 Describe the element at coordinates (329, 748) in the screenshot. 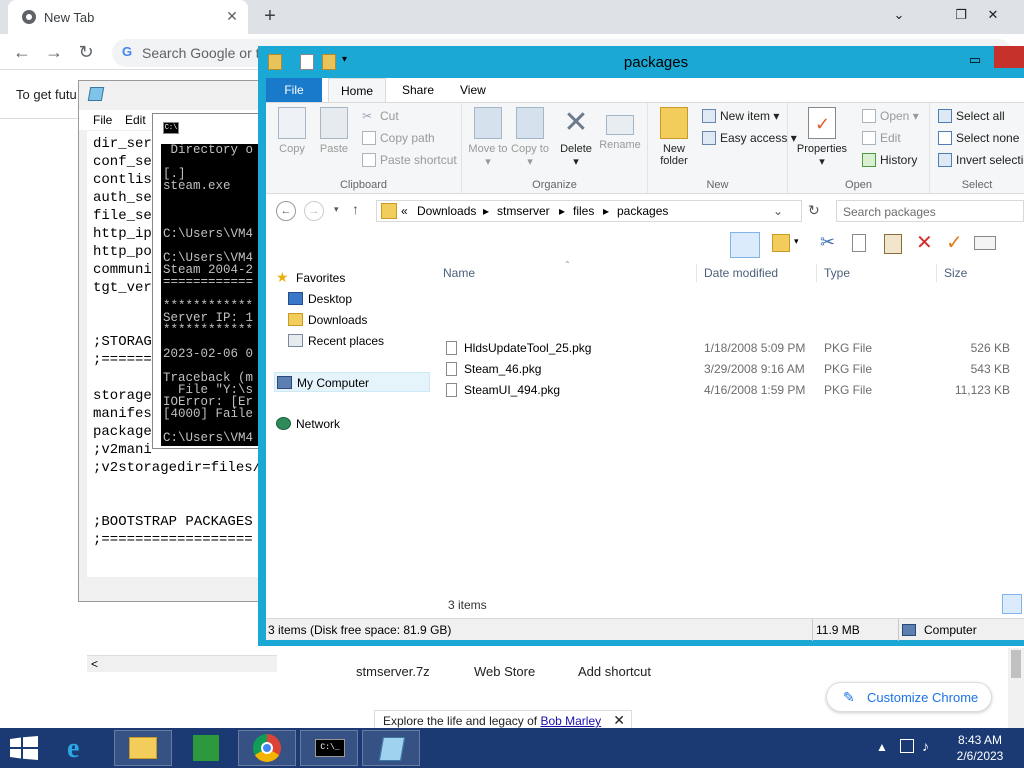

I see `cmd-taskbar-icon: C:\_` at that location.